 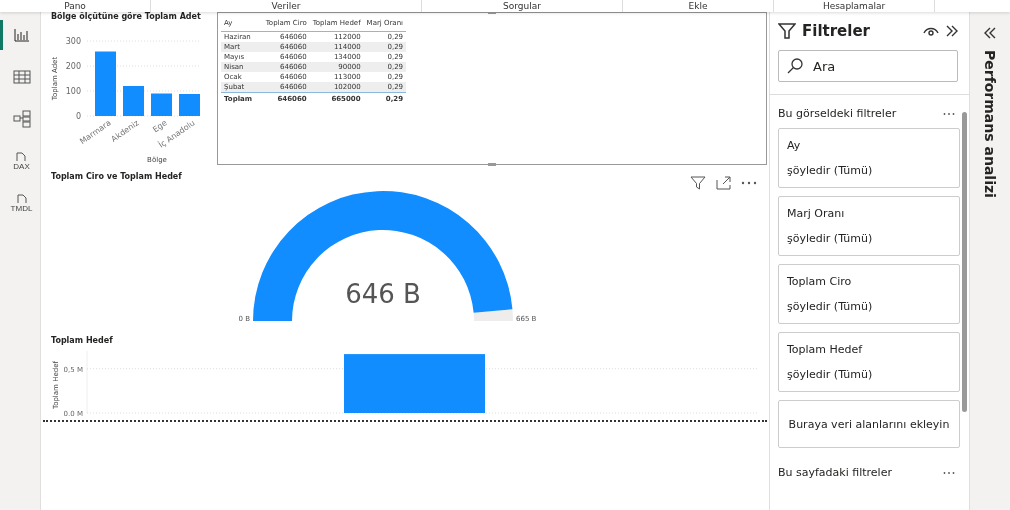 I want to click on filter-card: Toplam Ciro şöyledir (Tümü), so click(x=869, y=294).